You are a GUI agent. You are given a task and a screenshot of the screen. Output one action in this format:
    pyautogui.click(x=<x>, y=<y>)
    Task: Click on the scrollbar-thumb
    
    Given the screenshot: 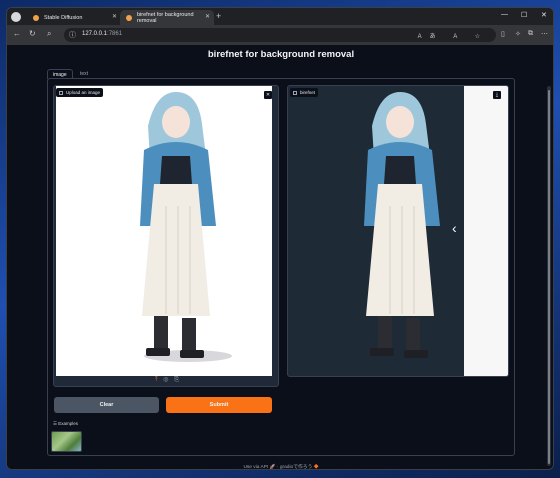 What is the action you would take?
    pyautogui.click(x=549, y=277)
    